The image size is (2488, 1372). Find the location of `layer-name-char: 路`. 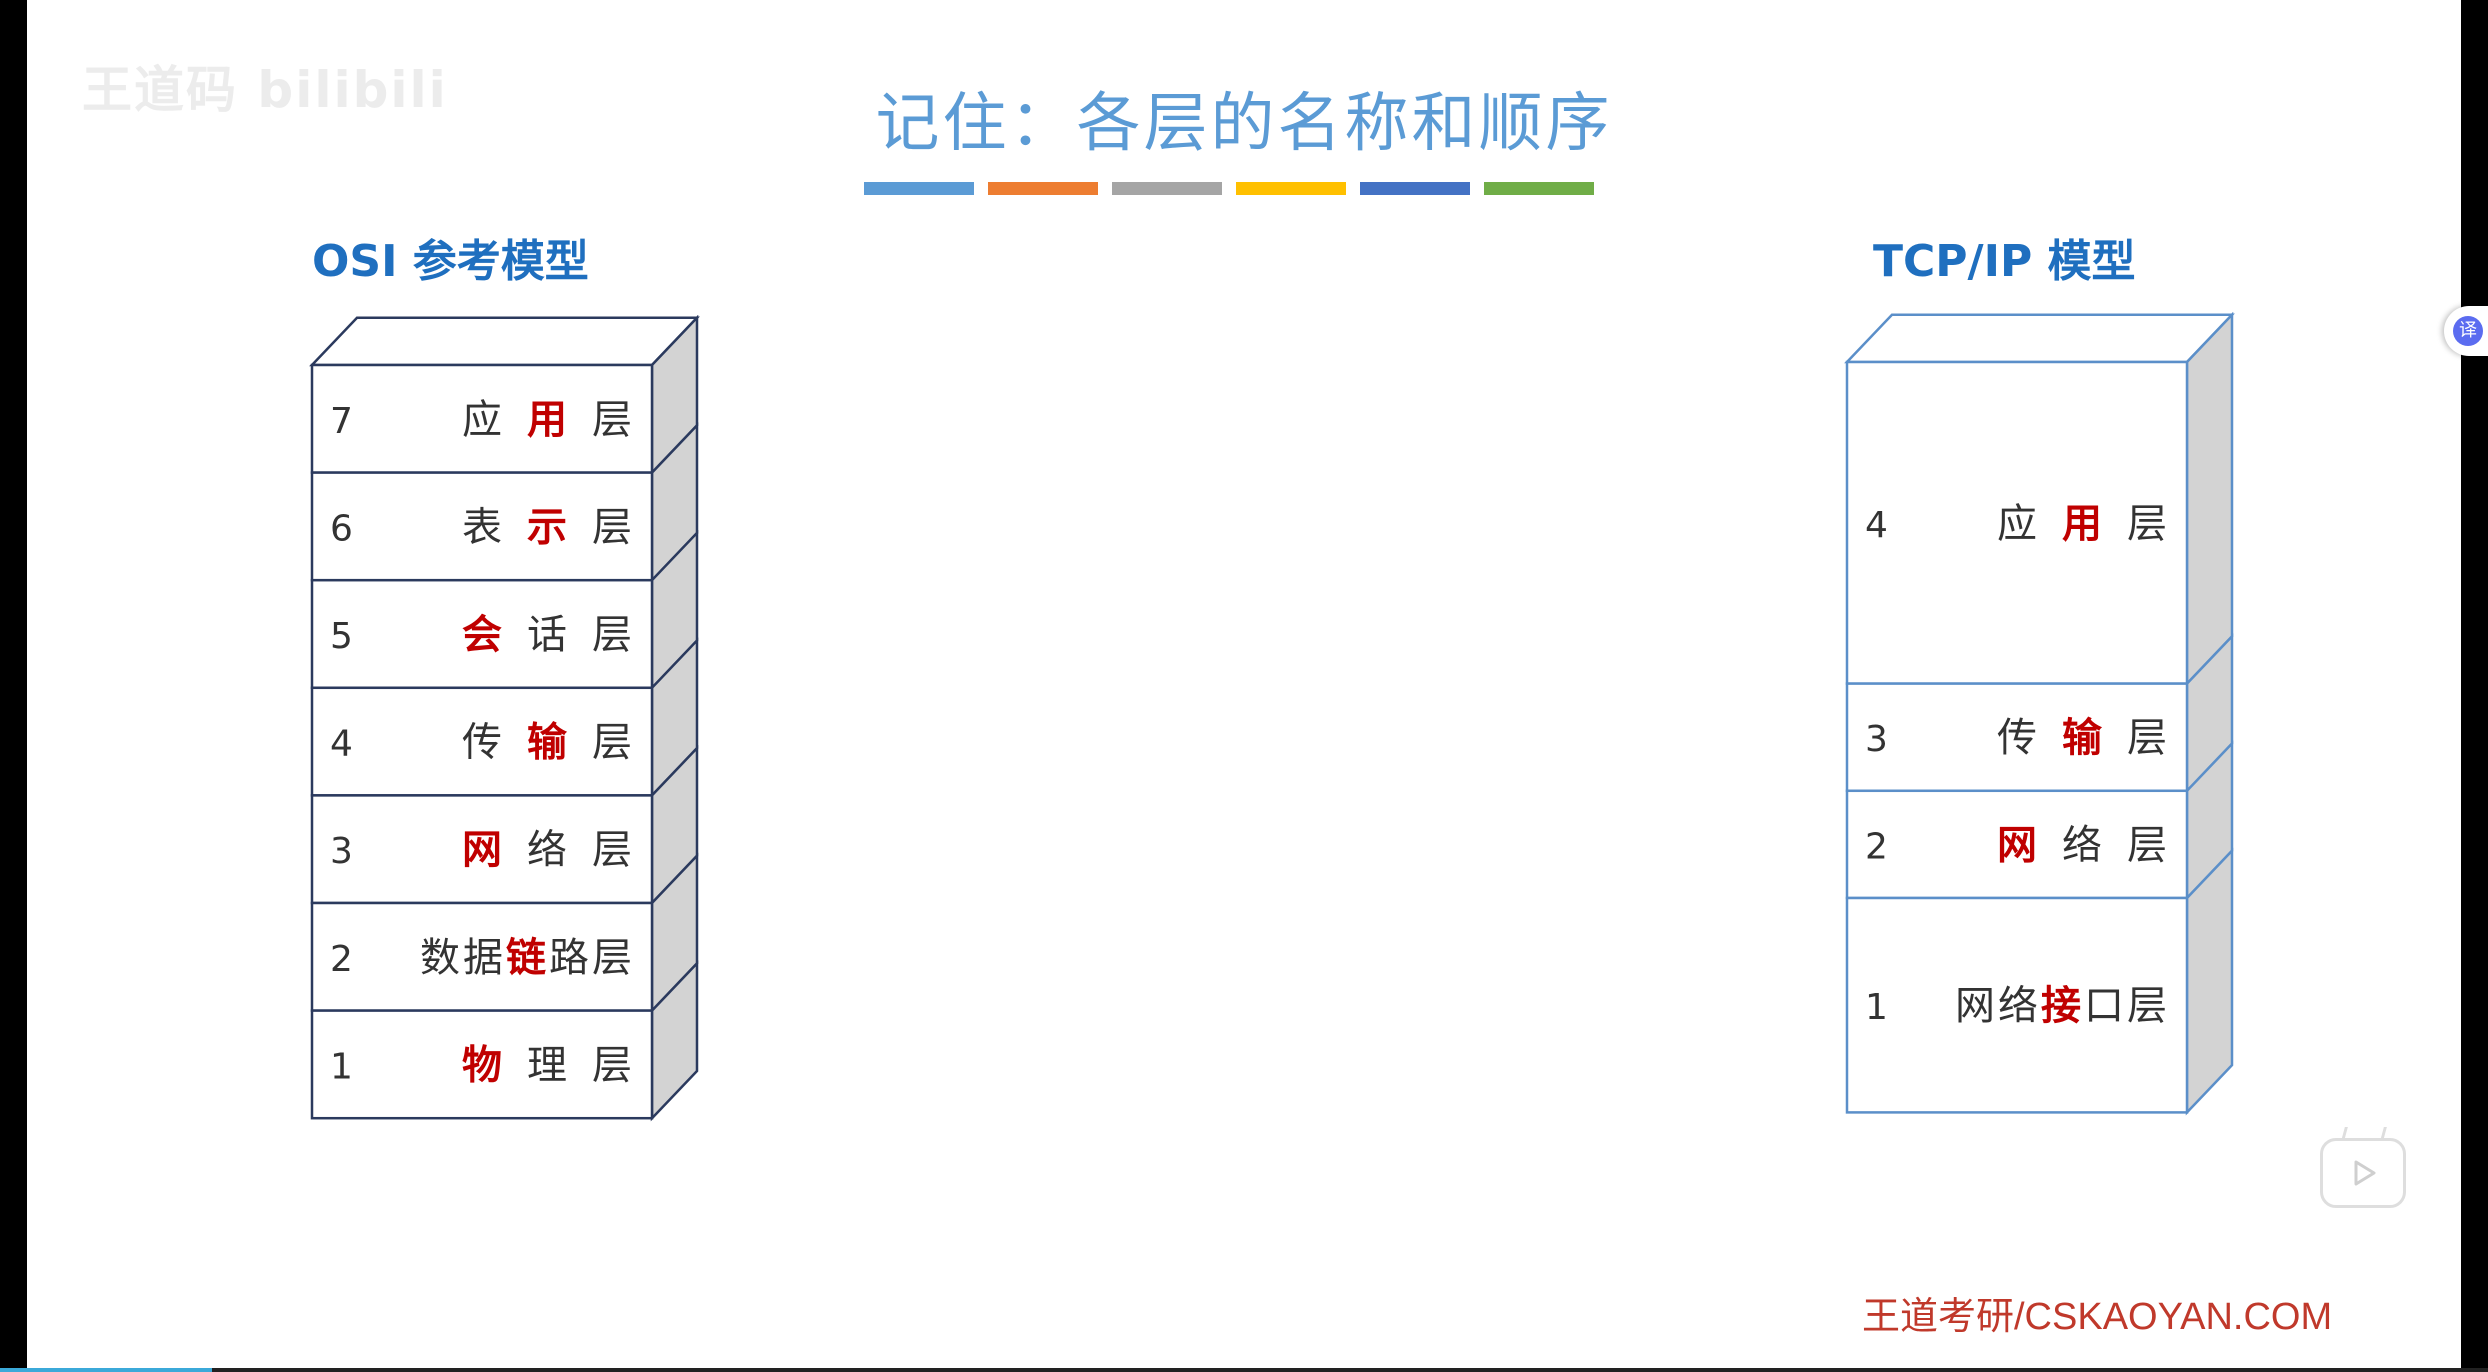

layer-name-char: 路 is located at coordinates (569, 958).